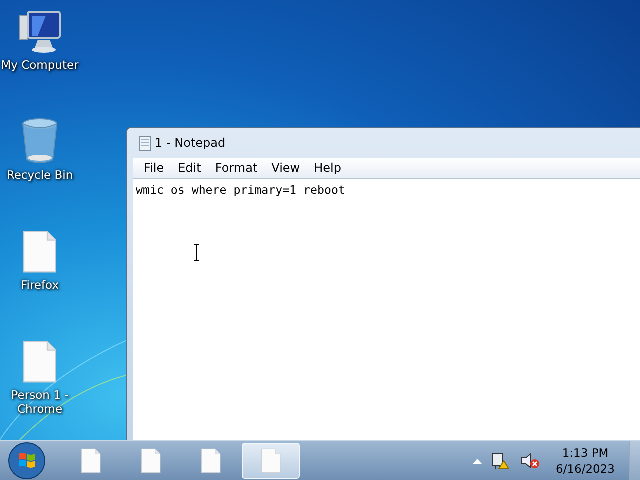  Describe the element at coordinates (190, 143) in the screenshot. I see `window-title: 1 - Notepad` at that location.